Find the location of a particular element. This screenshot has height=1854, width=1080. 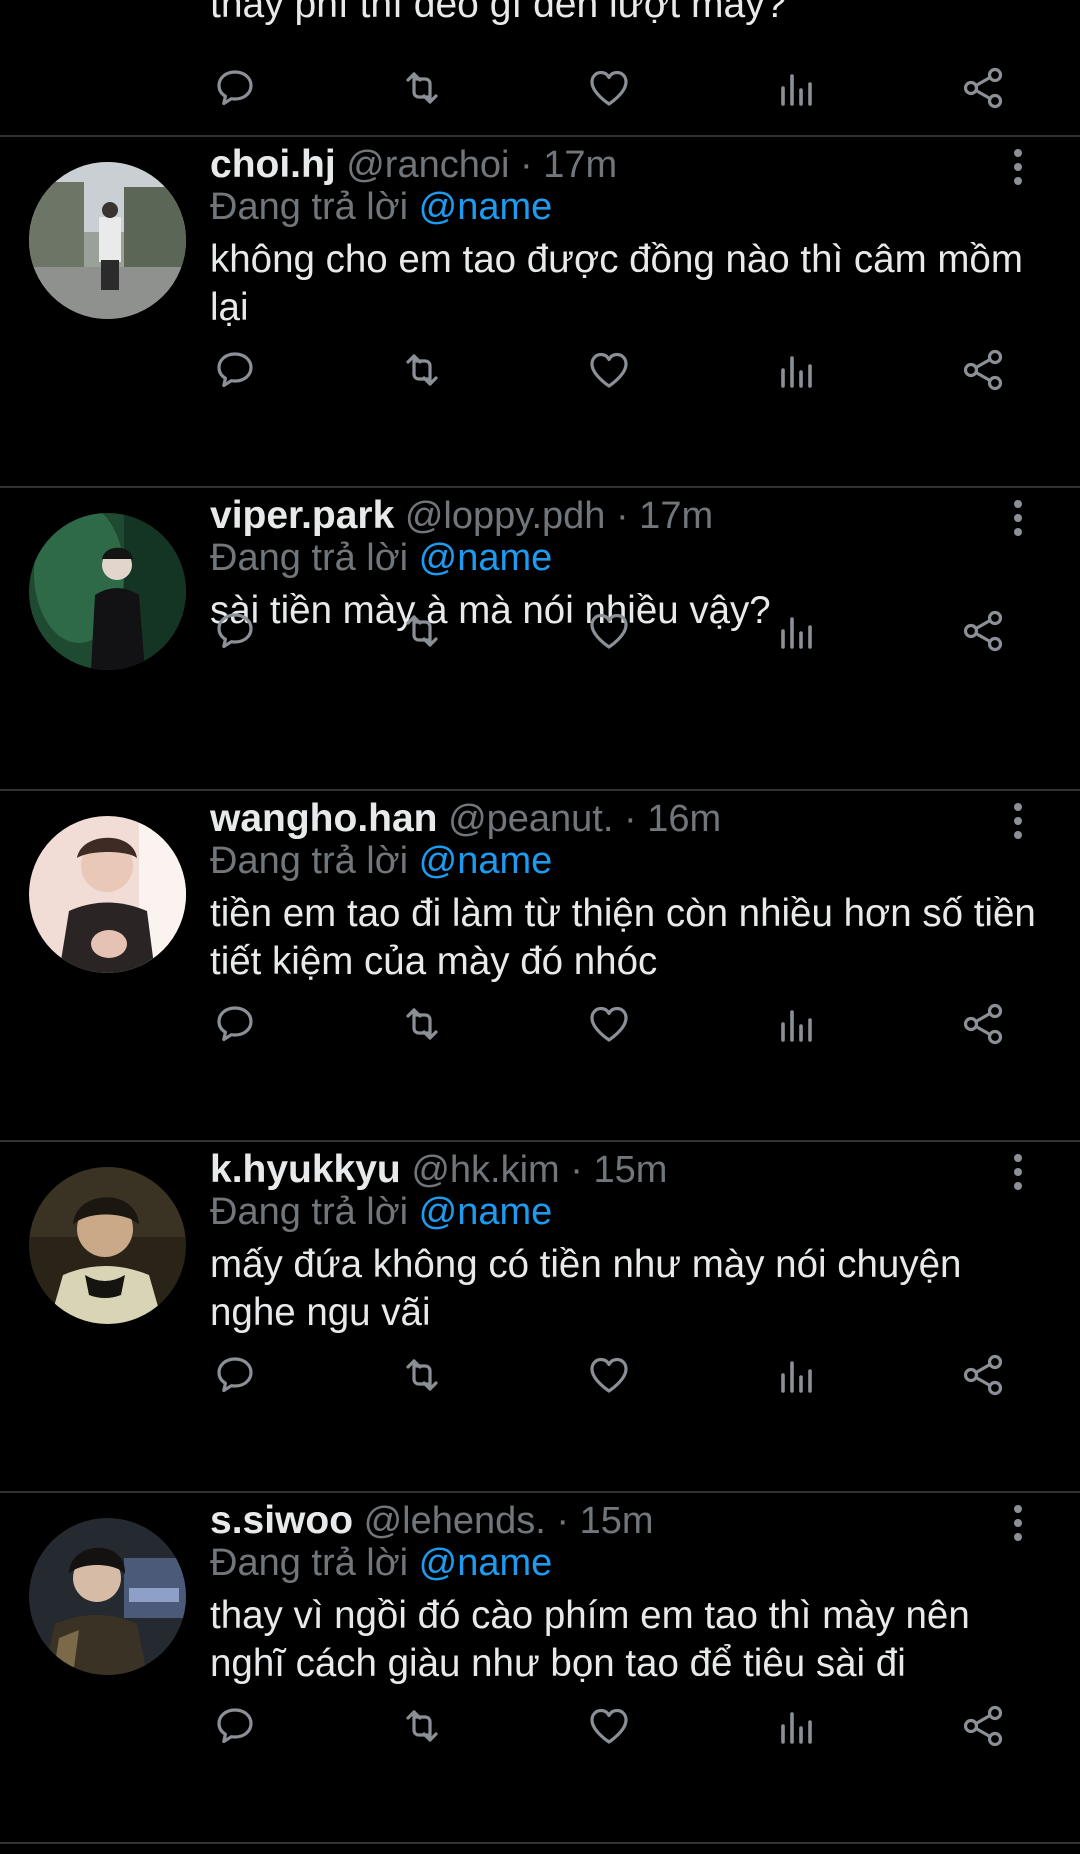

display-name: wangho.han is located at coordinates (324, 818).